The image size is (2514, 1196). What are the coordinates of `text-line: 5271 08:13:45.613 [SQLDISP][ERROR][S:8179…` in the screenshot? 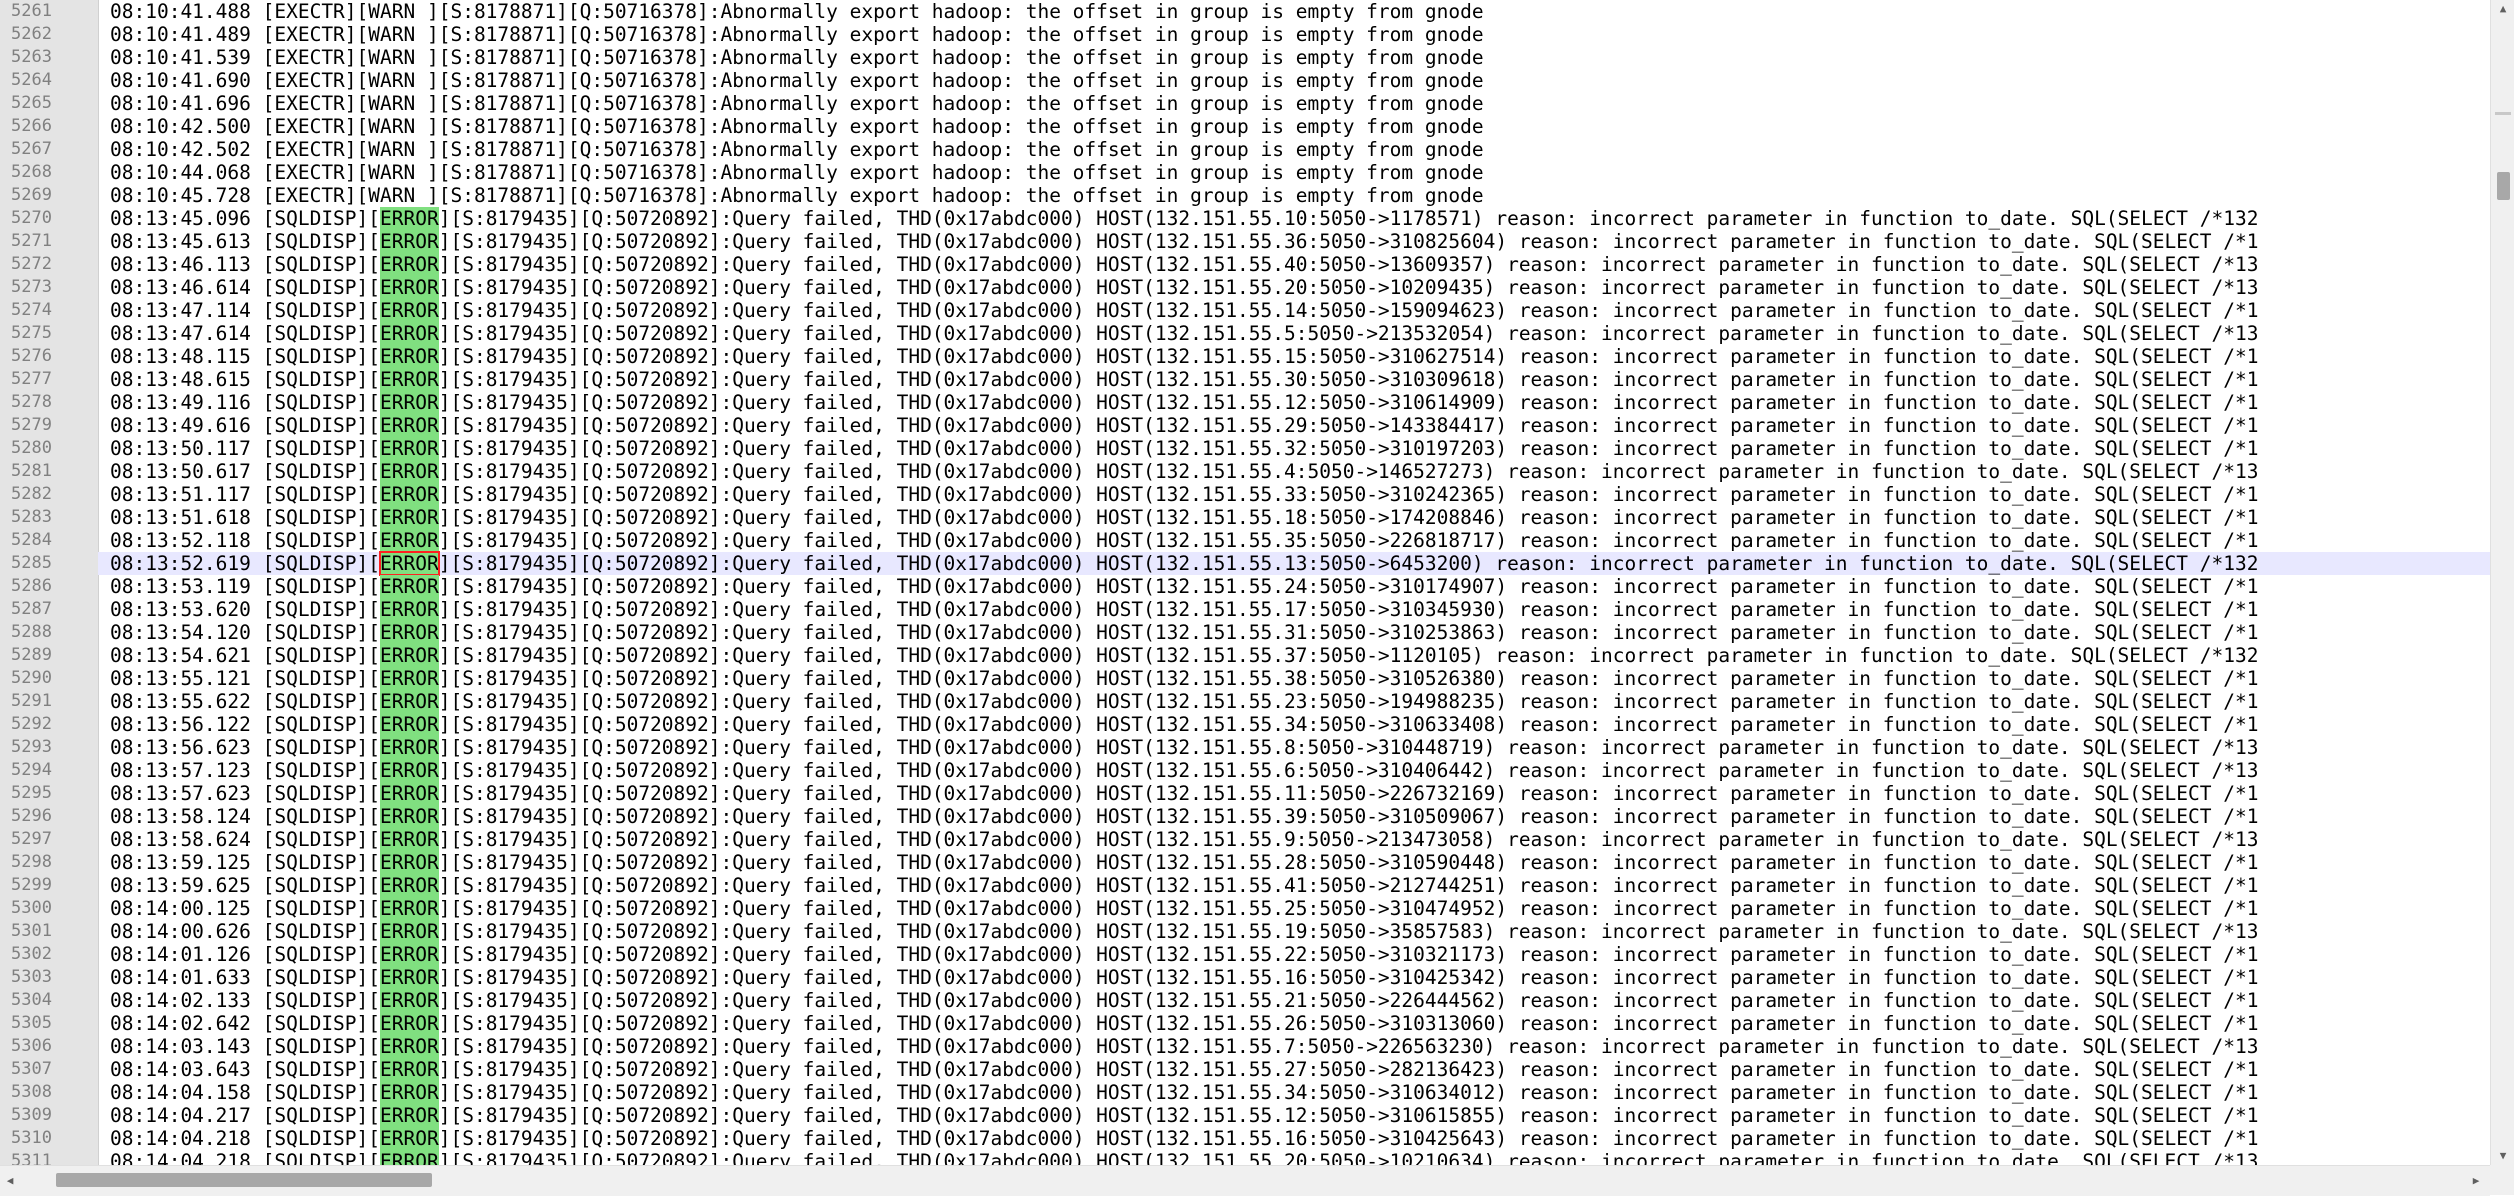 It's located at (1245, 241).